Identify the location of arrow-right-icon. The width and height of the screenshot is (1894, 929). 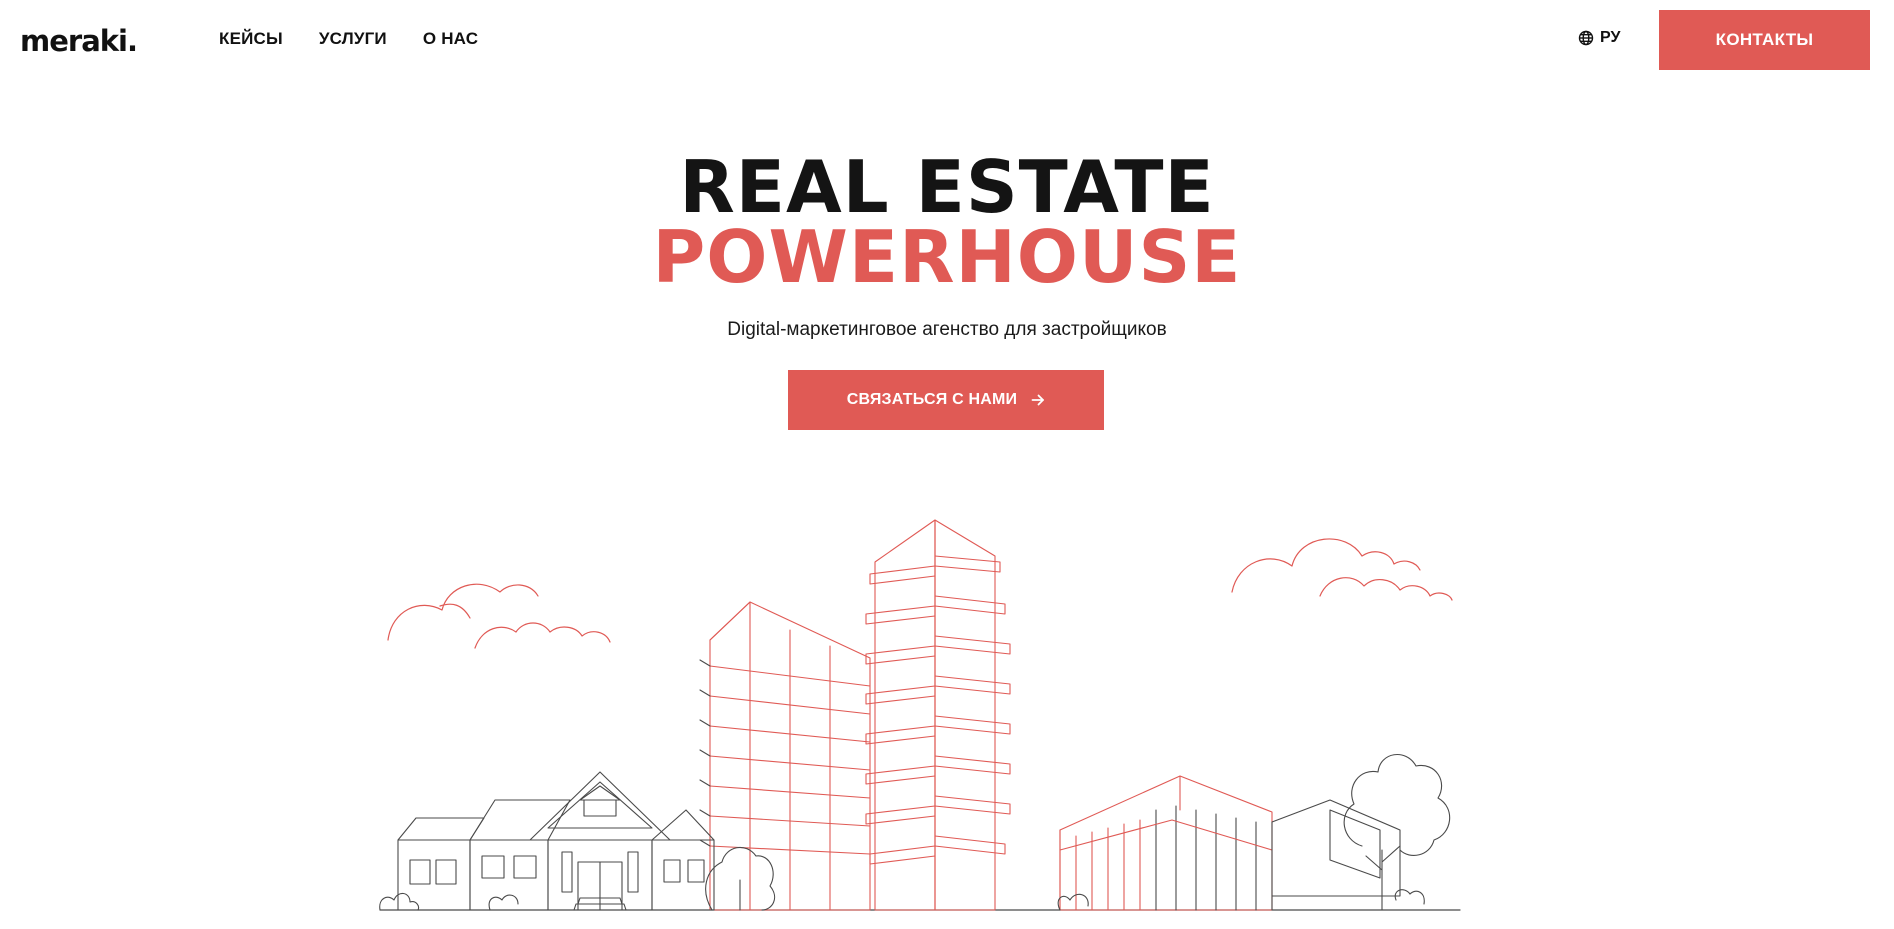
(1038, 400).